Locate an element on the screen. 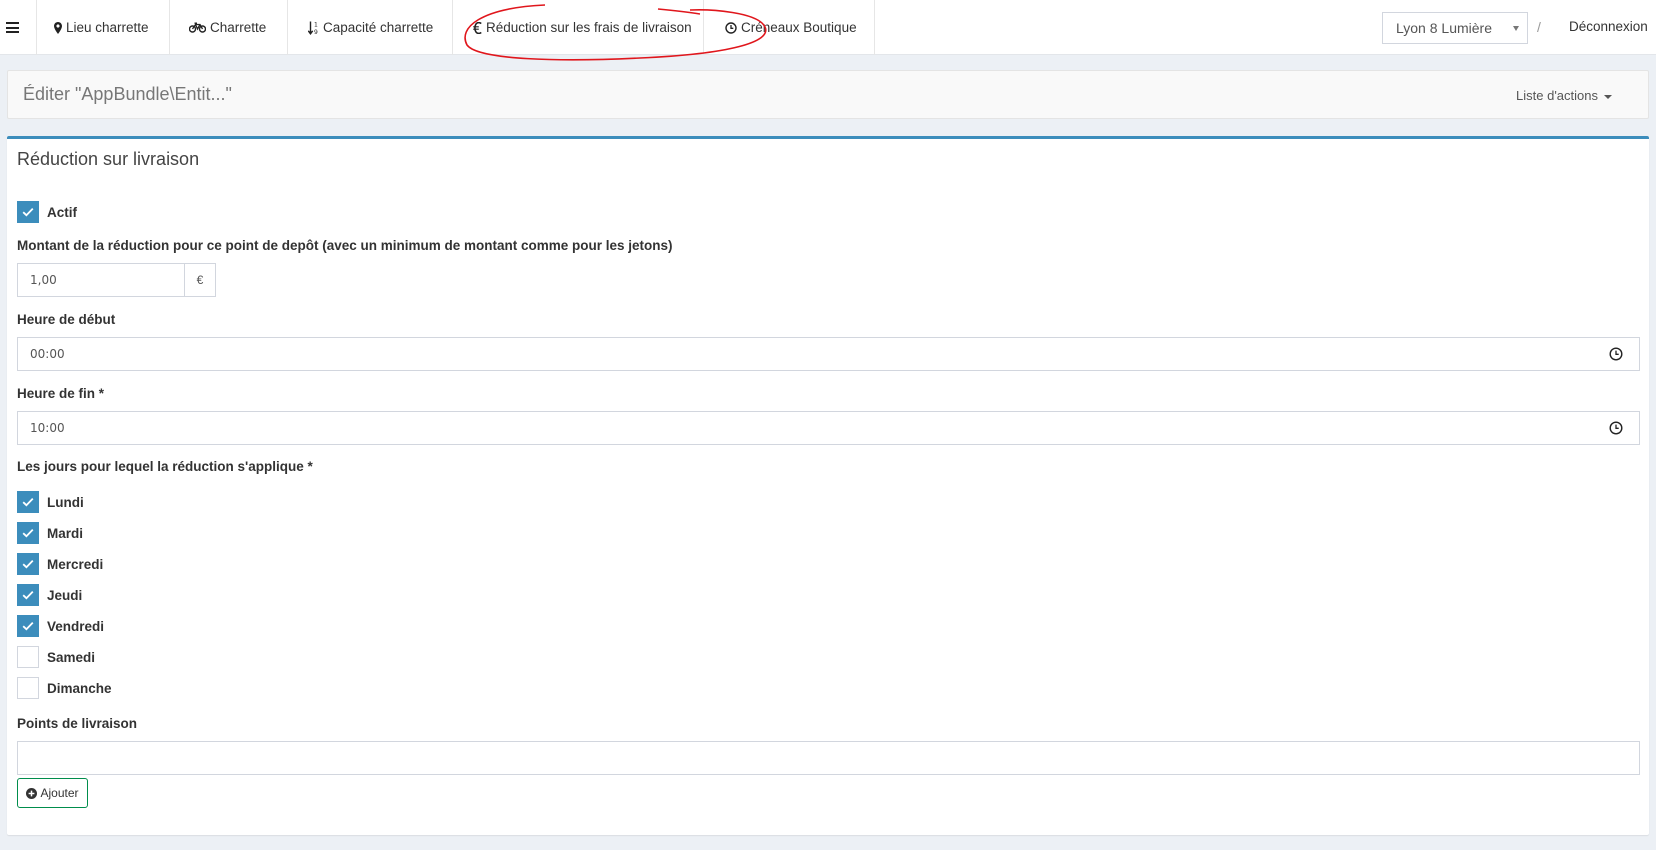 This screenshot has width=1656, height=850. currency-addon: € is located at coordinates (200, 280).